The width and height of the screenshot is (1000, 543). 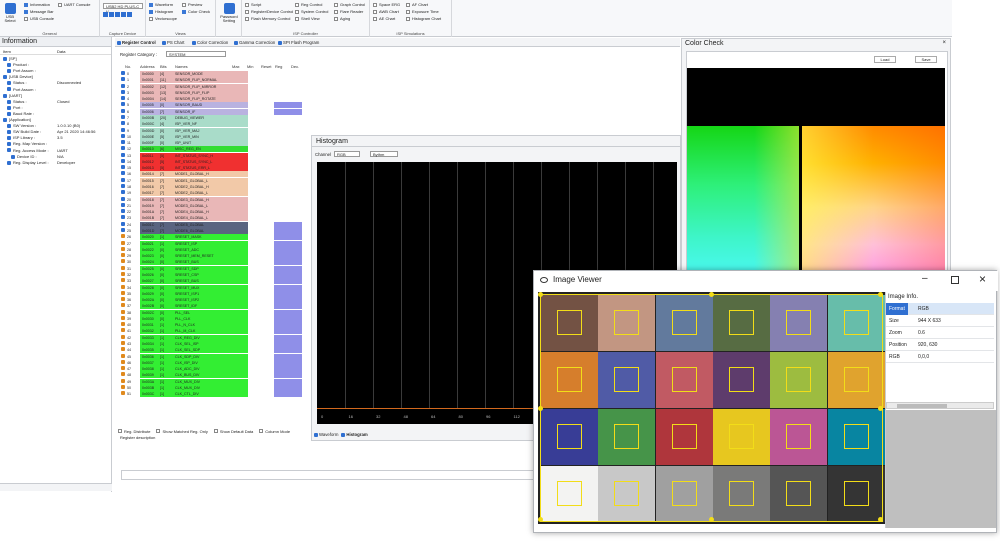 I want to click on check-histogram-chart: Histogram Chart, so click(x=423, y=18).